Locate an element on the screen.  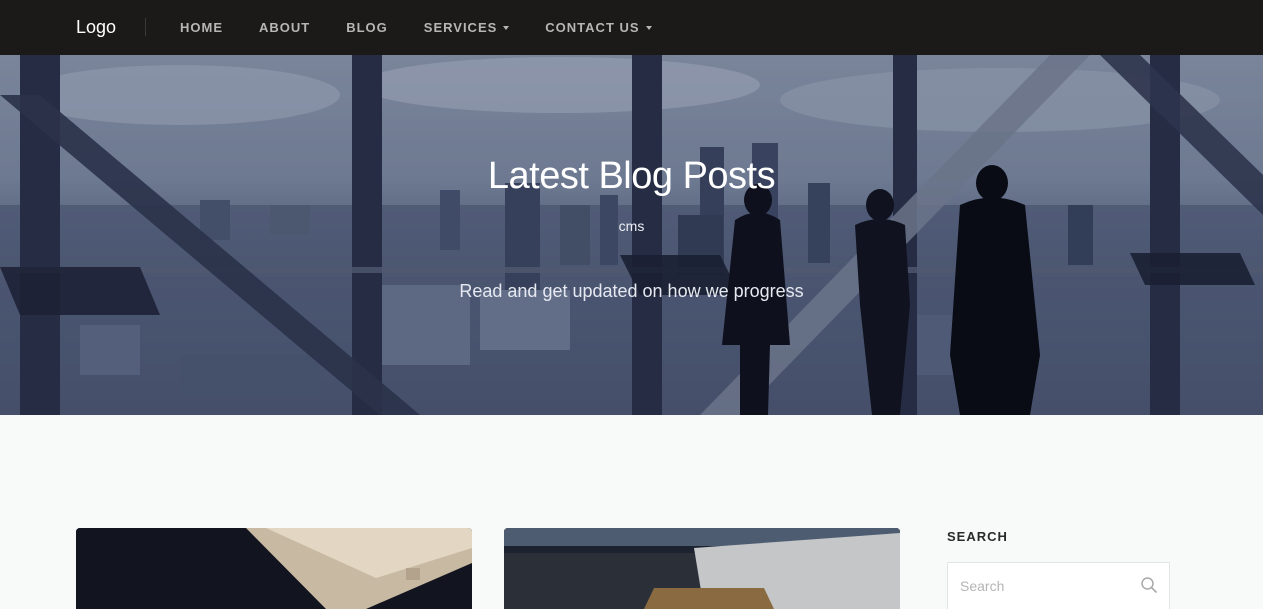
search-box is located at coordinates (1058, 585).